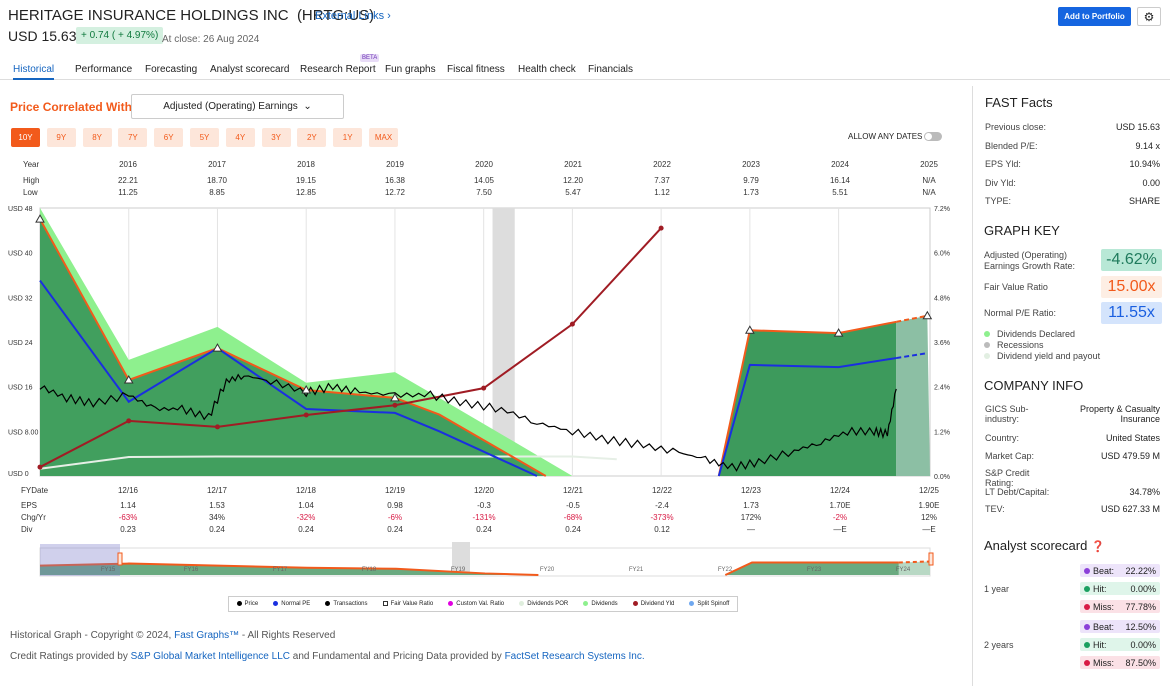 The width and height of the screenshot is (1170, 689). I want to click on fy-chg-cell: -373%, so click(662, 517).